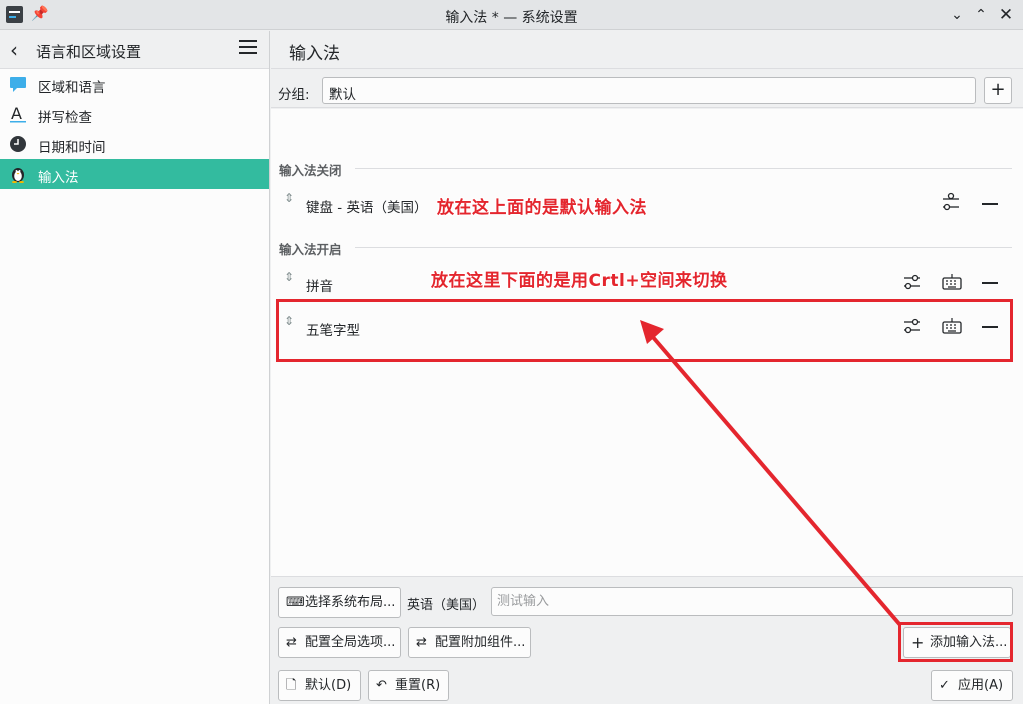 The width and height of the screenshot is (1023, 704). I want to click on speech-bubble-icon, so click(18, 84).